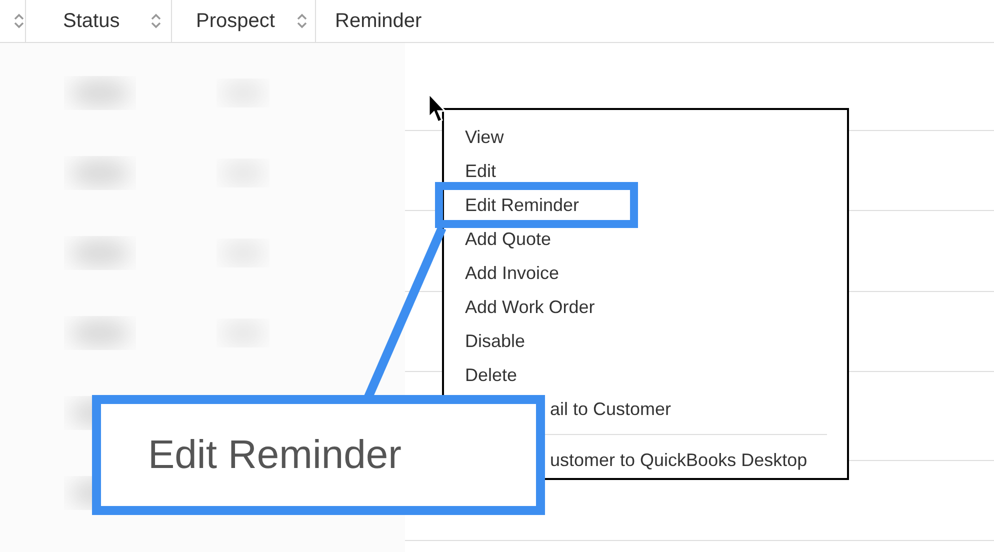 This screenshot has height=552, width=994. What do you see at coordinates (645, 137) in the screenshot?
I see `menu-item: View` at bounding box center [645, 137].